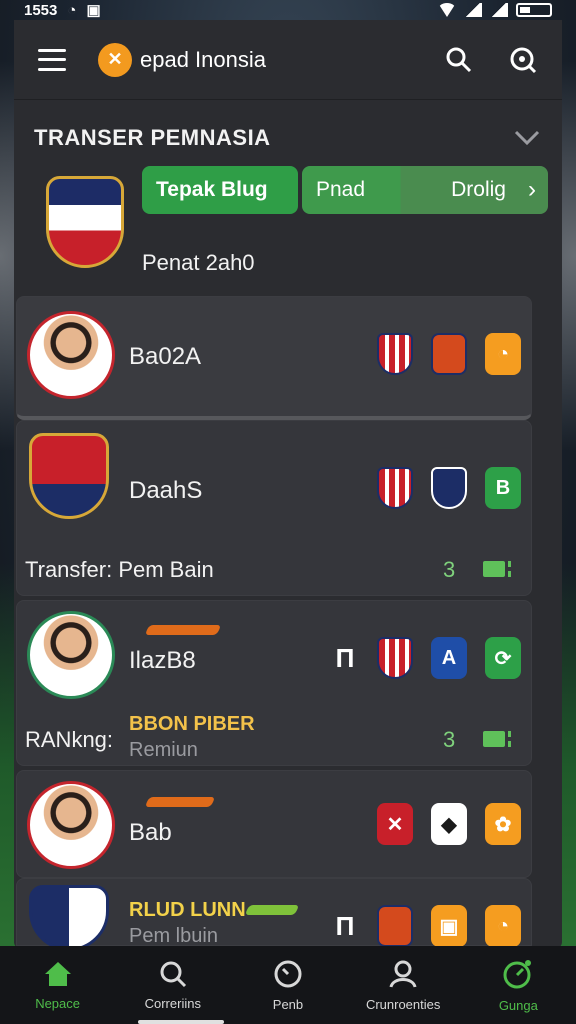  What do you see at coordinates (69, 739) in the screenshot?
I see `ranking-label: RANkng:` at bounding box center [69, 739].